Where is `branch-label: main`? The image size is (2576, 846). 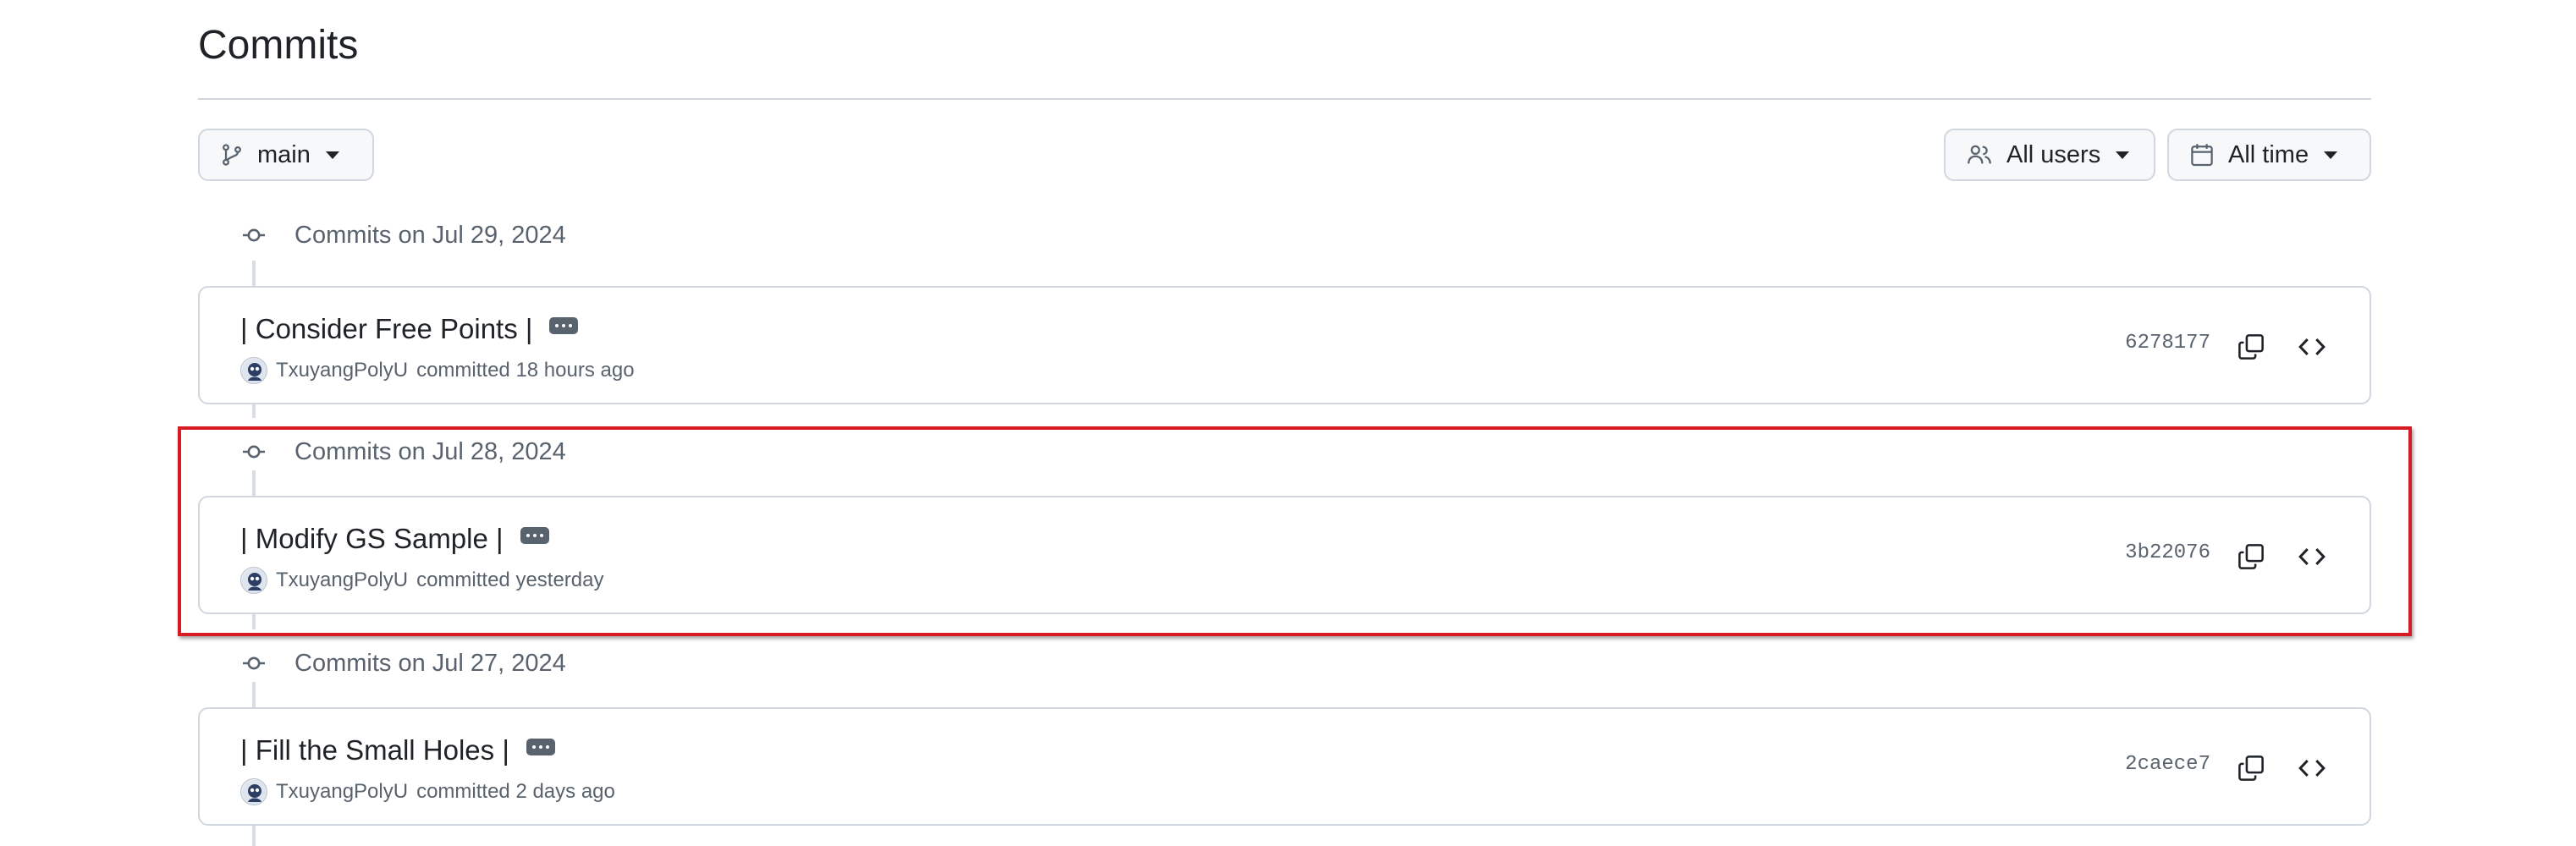
branch-label: main is located at coordinates (284, 154).